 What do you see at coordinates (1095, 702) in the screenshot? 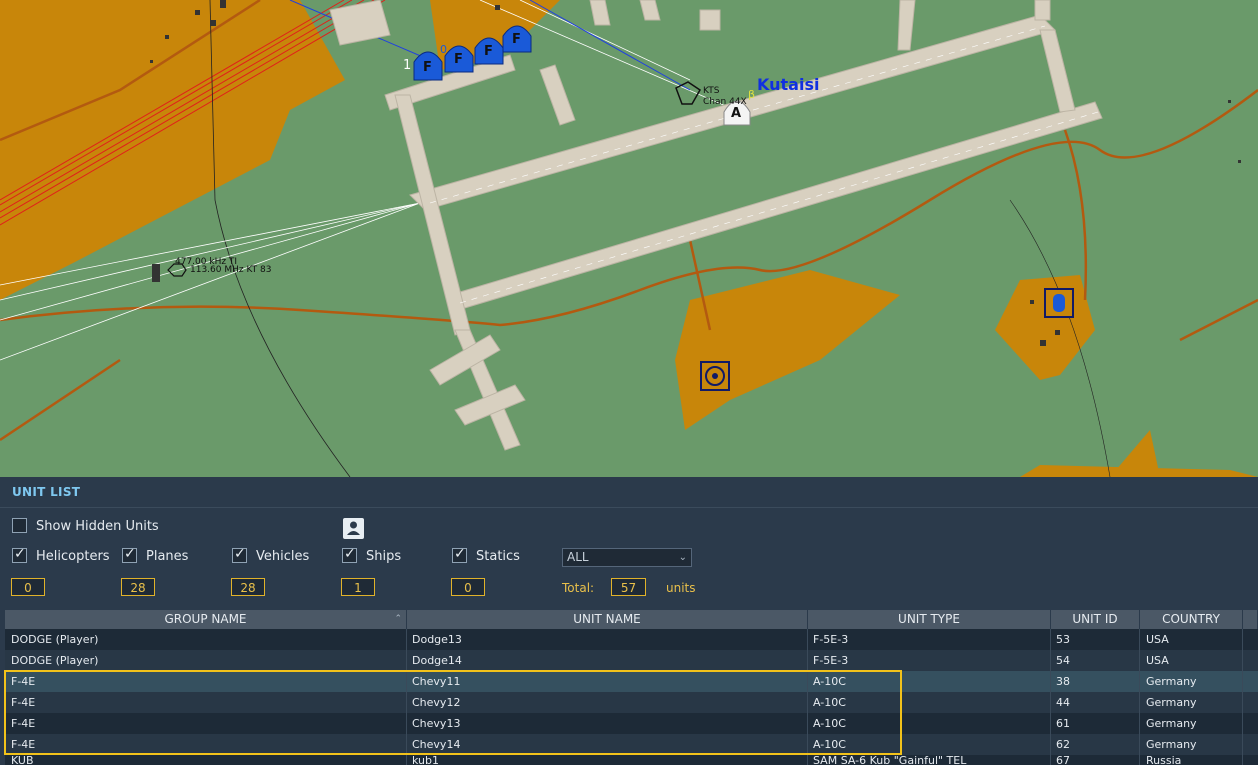
I see `unit-id-cell: 44` at bounding box center [1095, 702].